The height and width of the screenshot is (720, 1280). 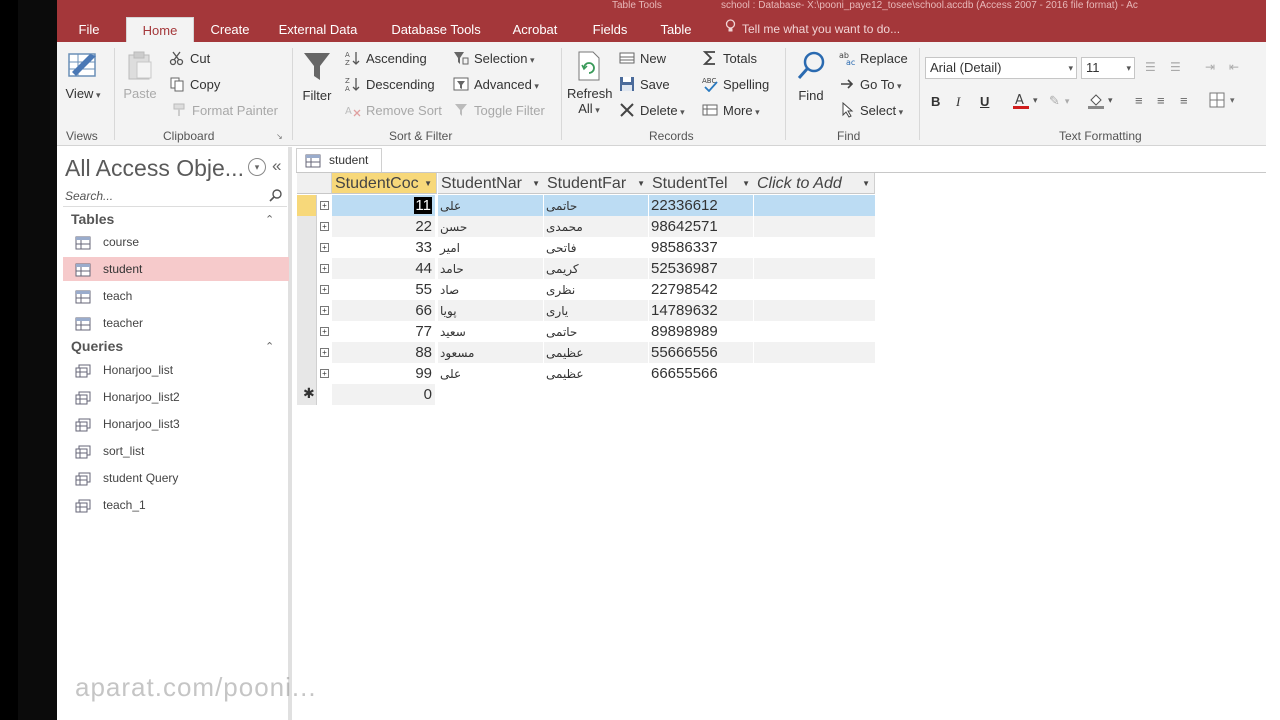 What do you see at coordinates (393, 110) in the screenshot?
I see `remove-sort-button: A Remove Sort` at bounding box center [393, 110].